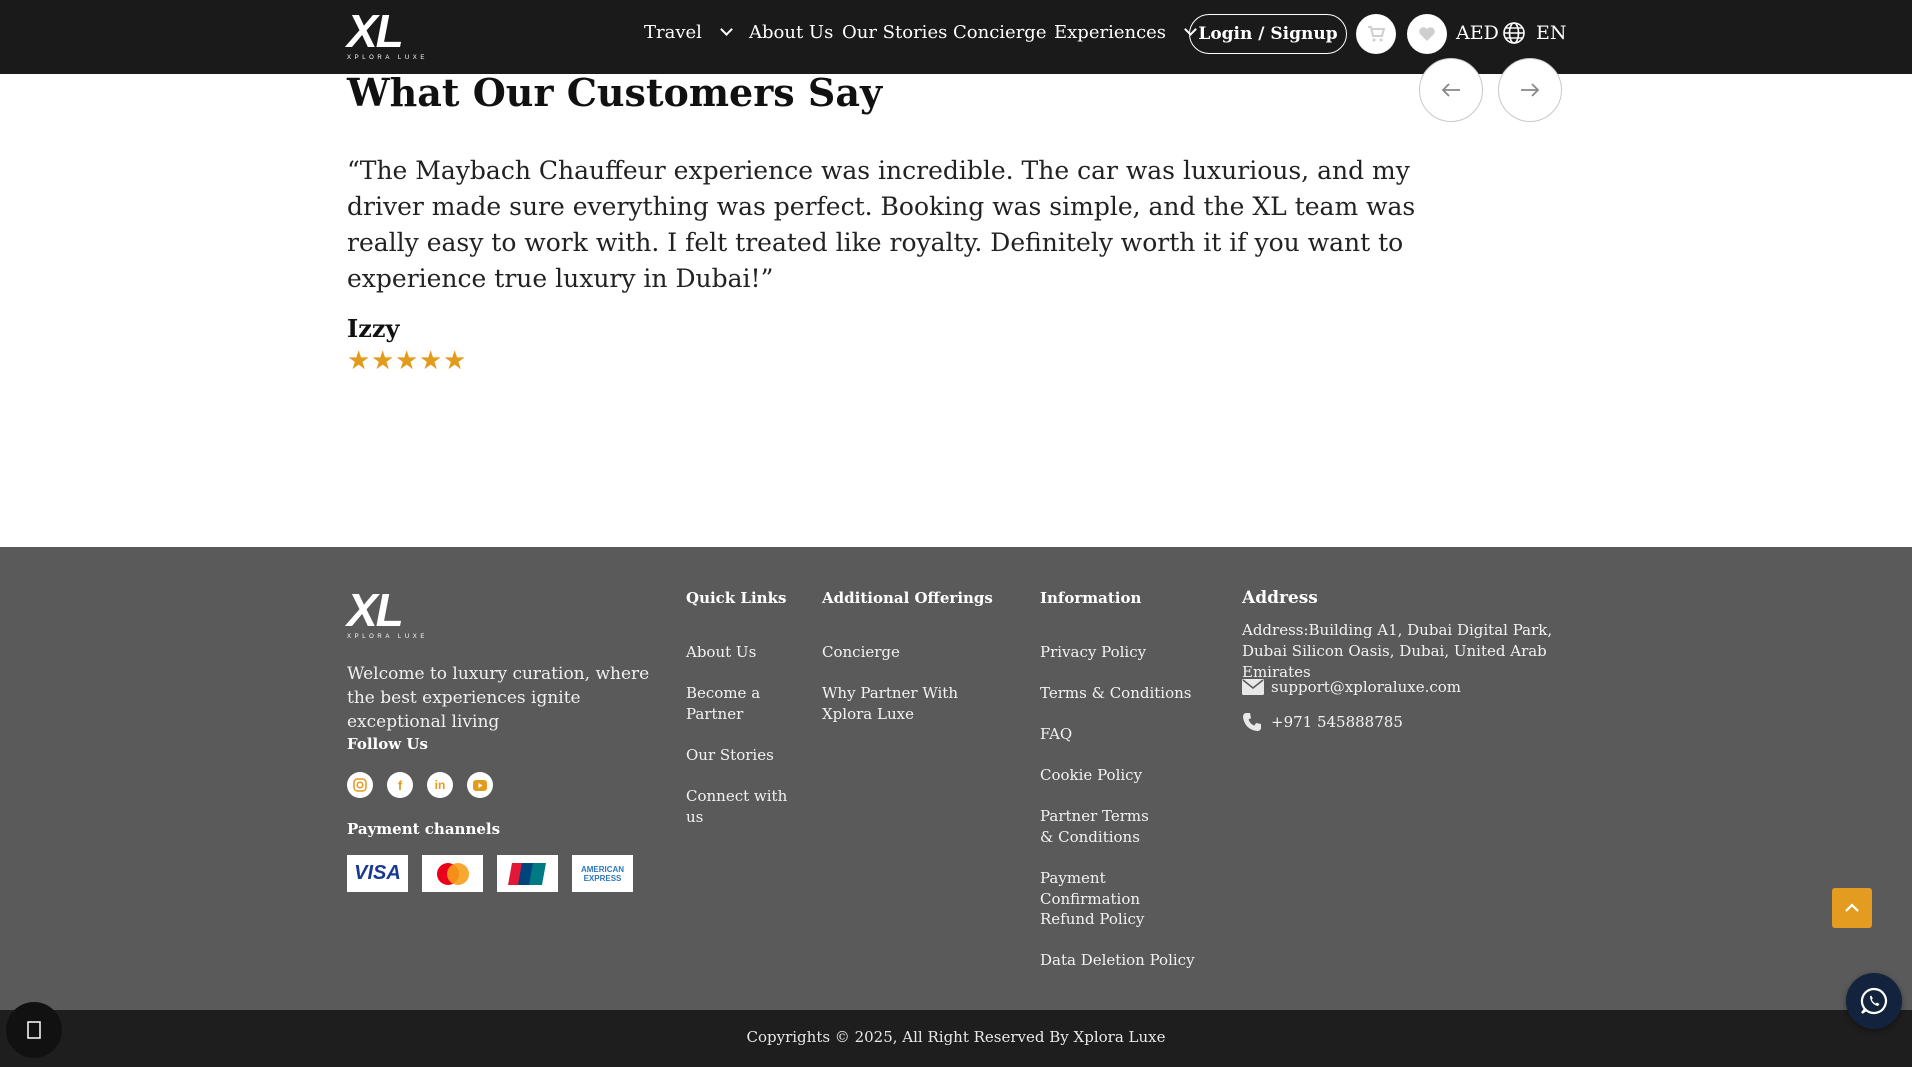  I want to click on phone-contact: +971 545888785, so click(1322, 722).